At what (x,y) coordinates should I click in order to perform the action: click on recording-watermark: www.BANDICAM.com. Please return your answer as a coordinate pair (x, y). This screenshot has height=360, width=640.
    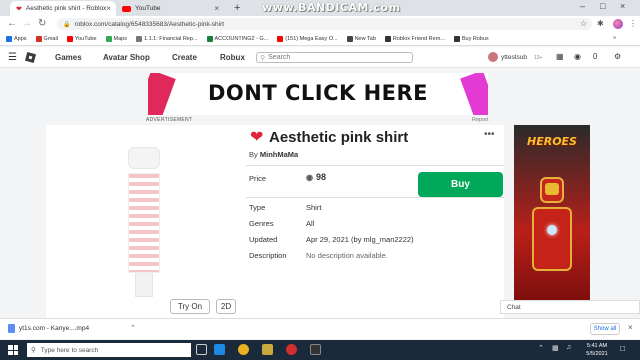
    Looking at the image, I should click on (331, 7).